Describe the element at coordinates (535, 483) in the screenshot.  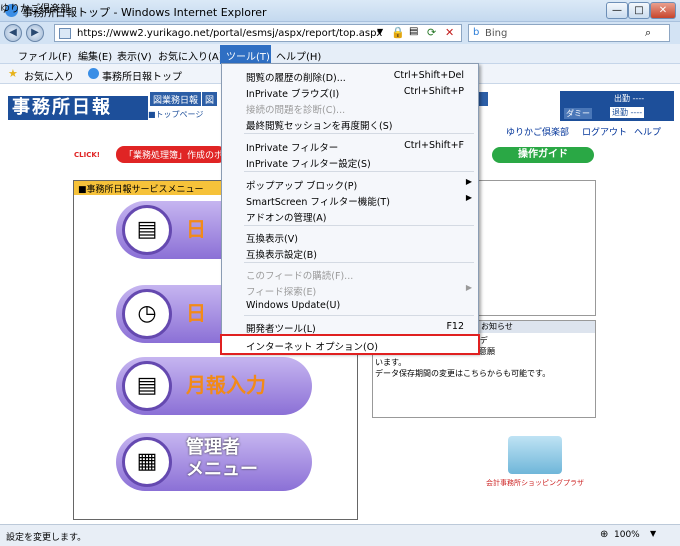
I see `plaza-label: 会計事務所ショッピングプラザ` at that location.